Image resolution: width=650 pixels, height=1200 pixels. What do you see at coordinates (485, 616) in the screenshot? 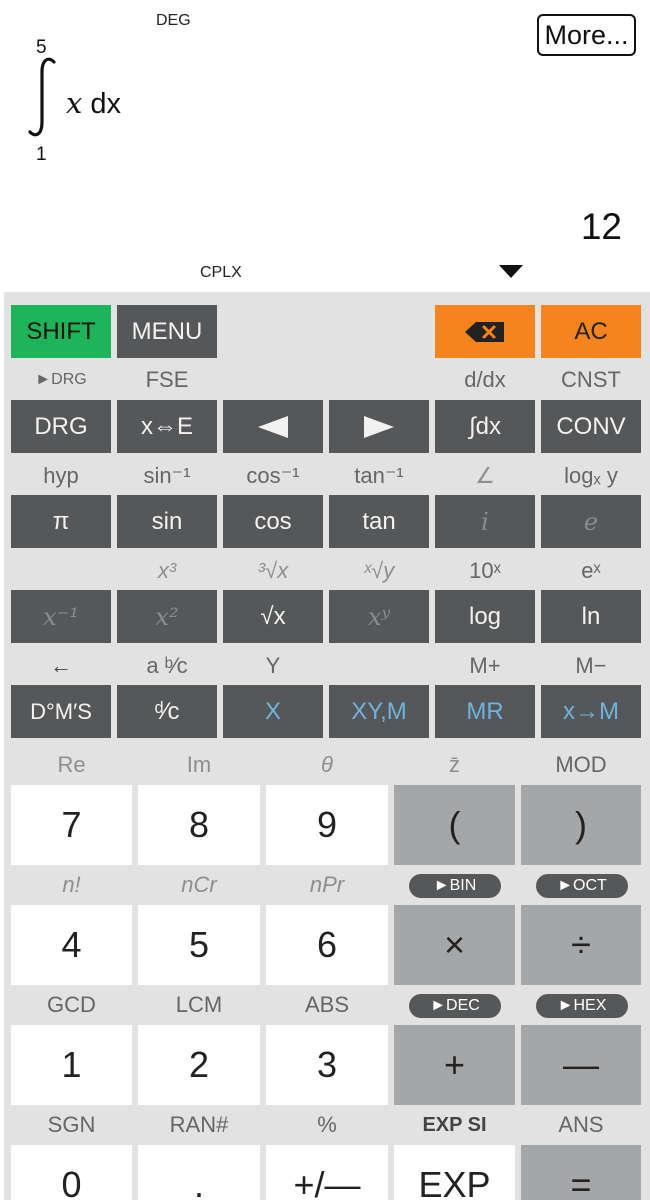
I see `log-button: log` at bounding box center [485, 616].